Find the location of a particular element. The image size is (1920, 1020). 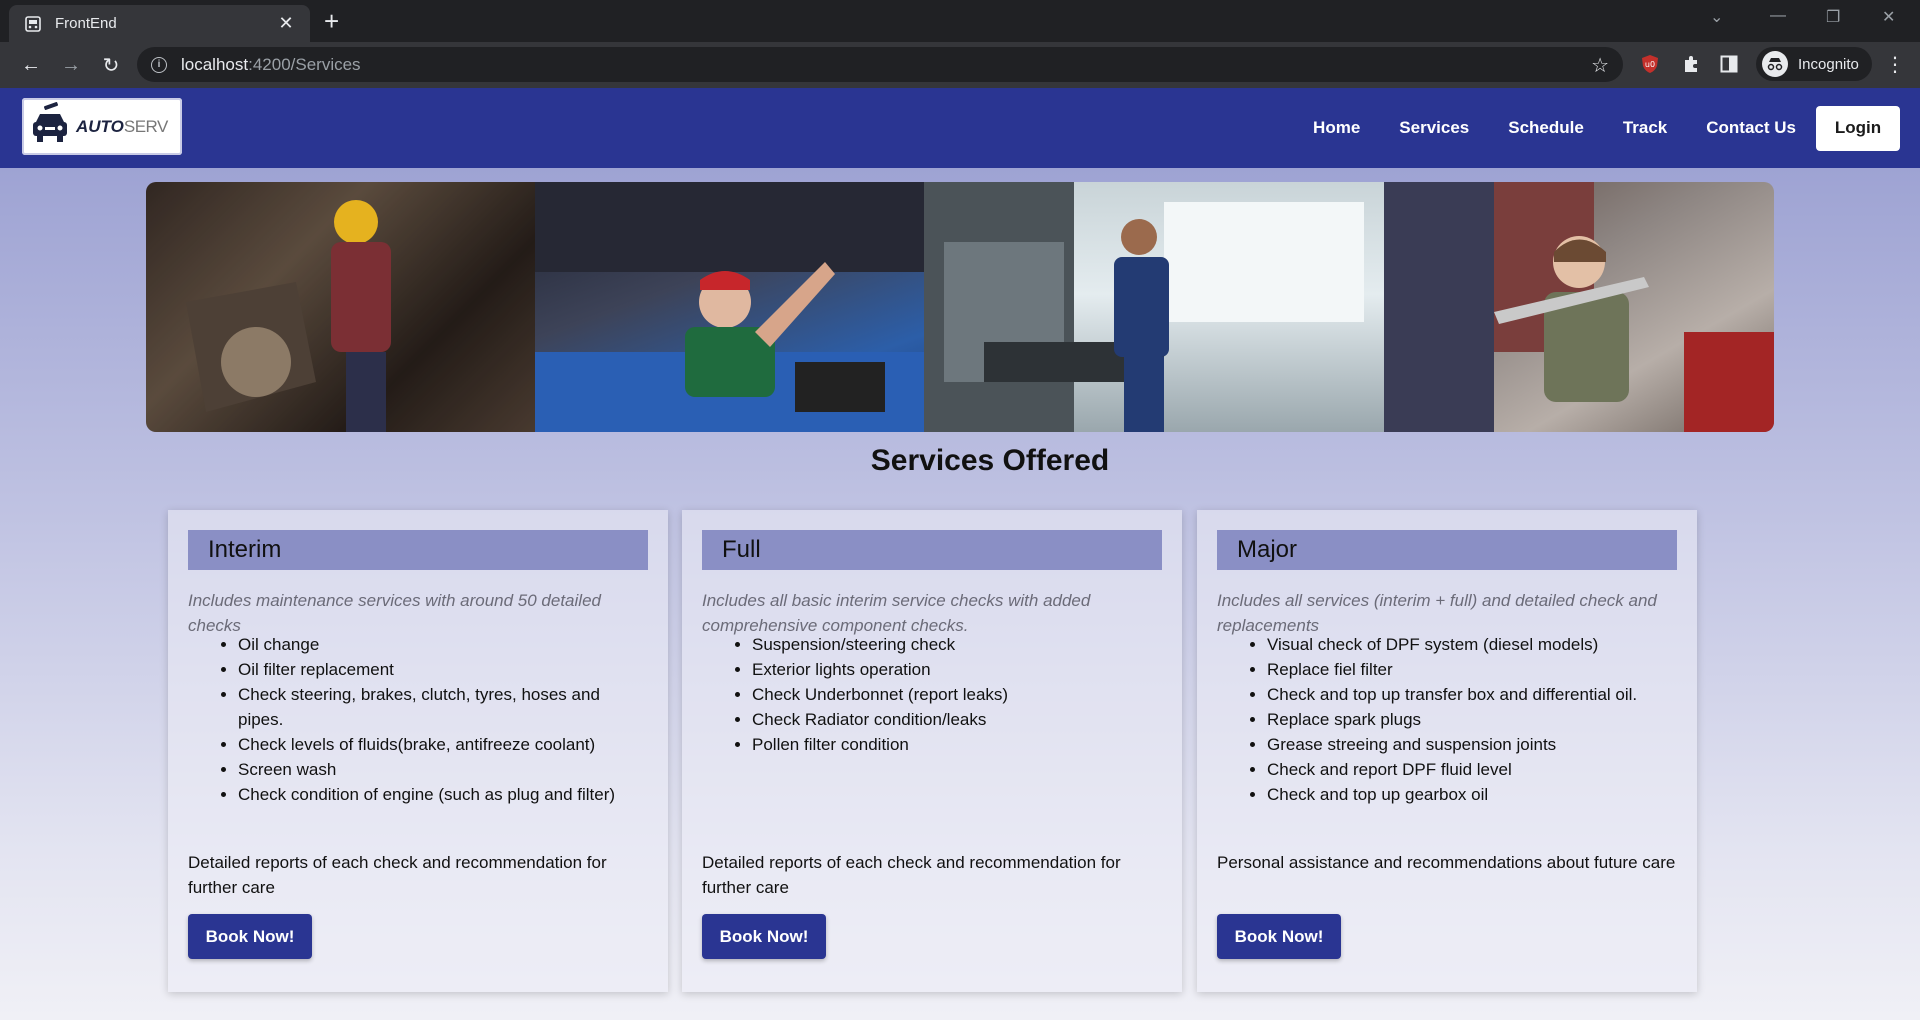

browser-tab: FrontEnd ✕ is located at coordinates (159, 23).